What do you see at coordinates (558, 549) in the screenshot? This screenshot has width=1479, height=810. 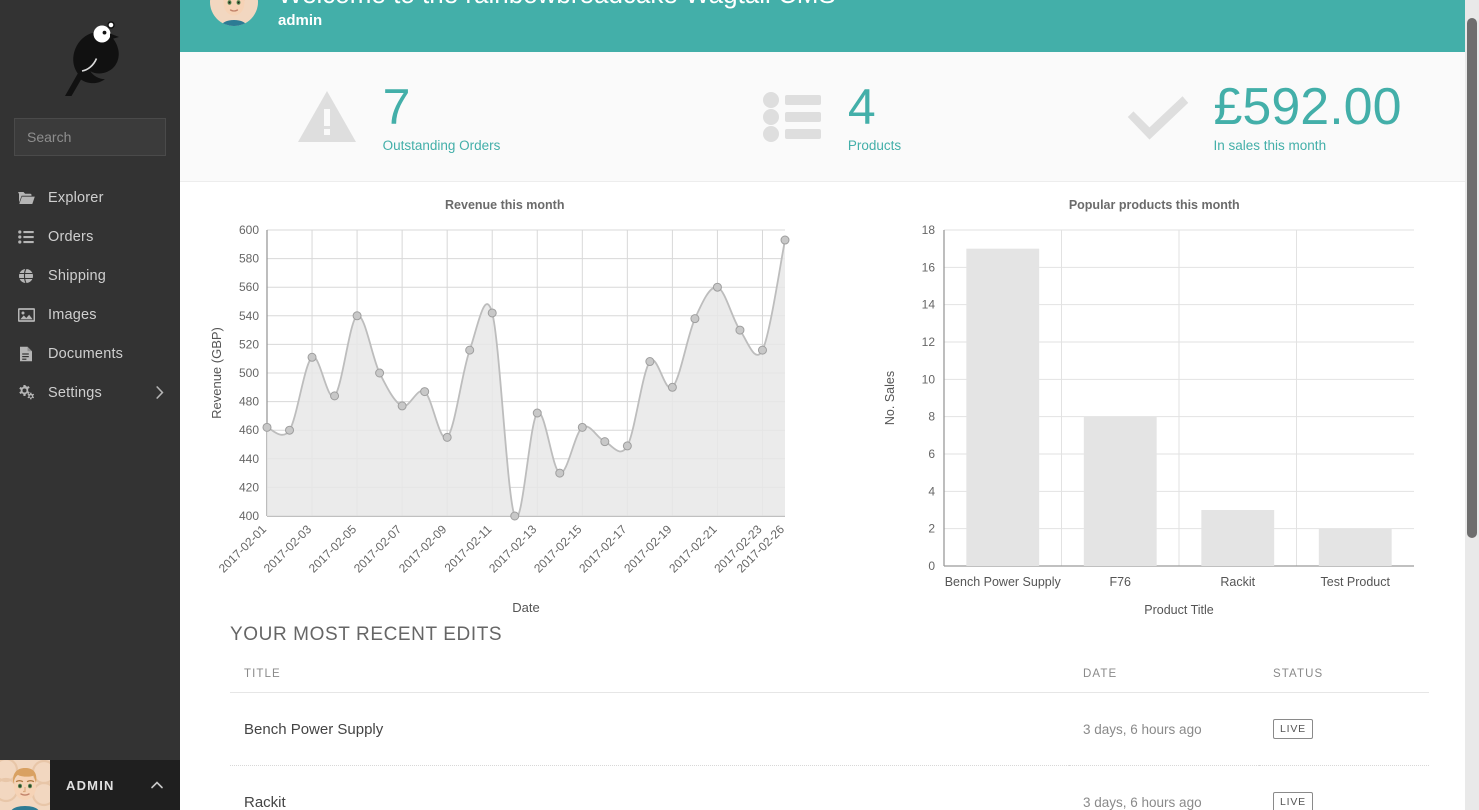 I see `svg-text: 2017-02-15` at bounding box center [558, 549].